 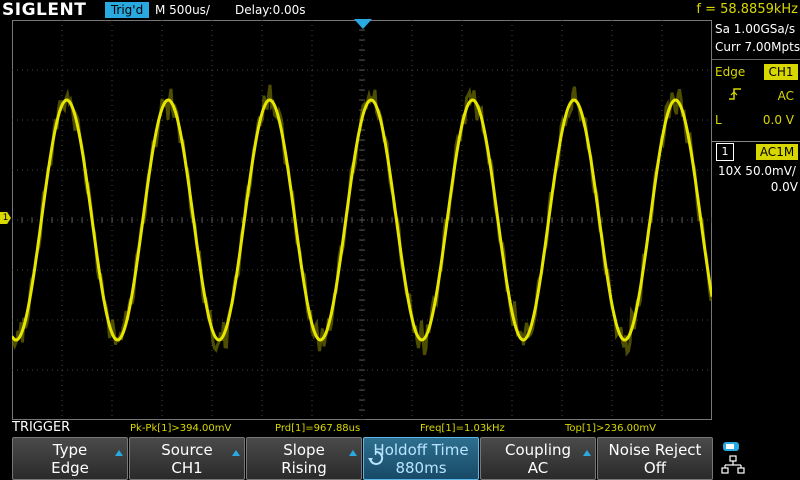 I want to click on trigger-status-badge: Trig'd, so click(x=127, y=10).